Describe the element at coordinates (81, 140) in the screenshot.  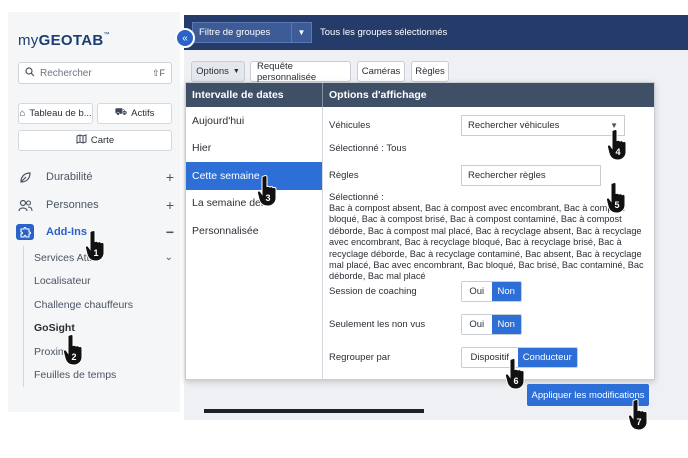
I see `map-icon` at that location.